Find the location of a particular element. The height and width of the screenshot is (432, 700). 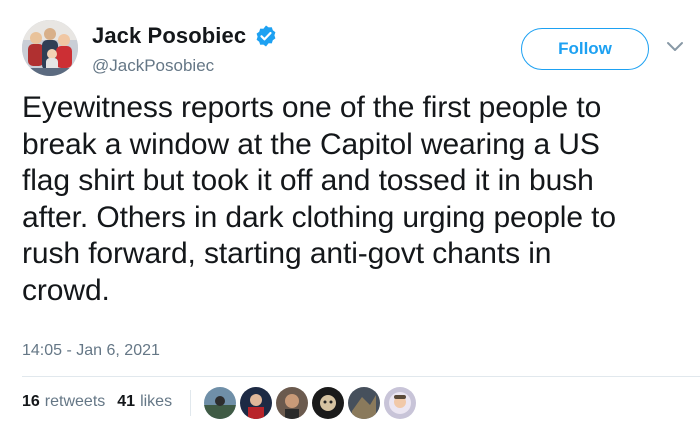

chevron-down-icon is located at coordinates (675, 47).